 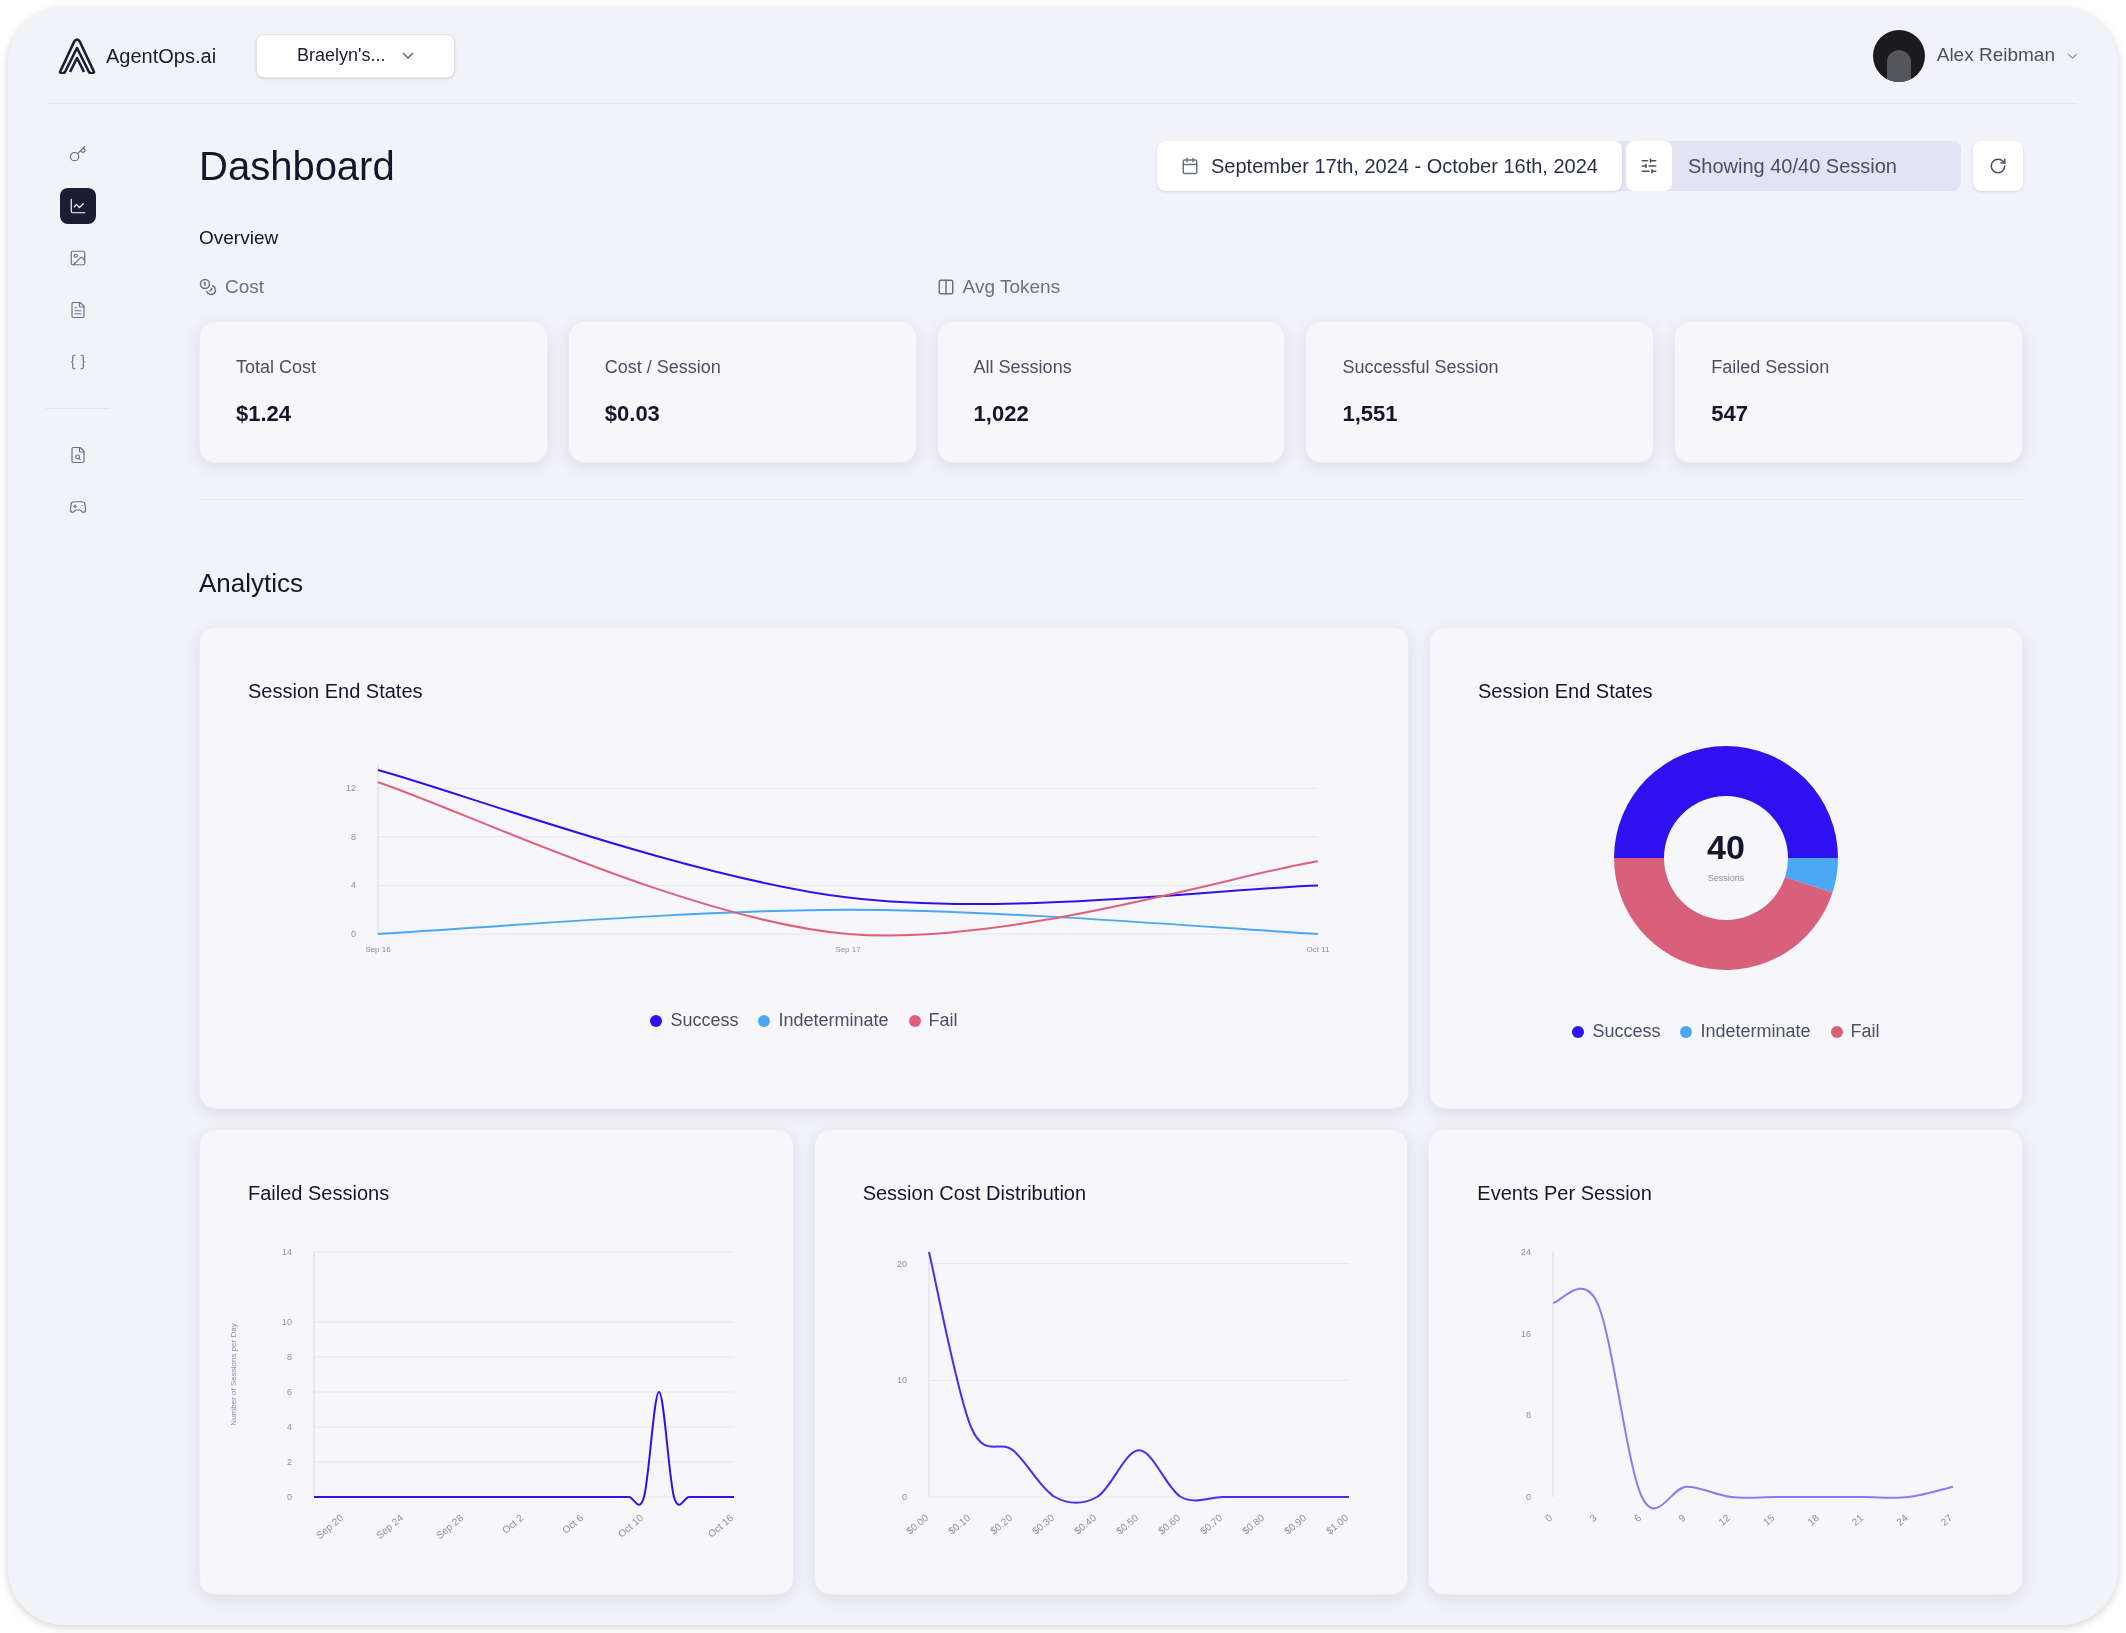 What do you see at coordinates (161, 56) in the screenshot?
I see `brand-name: AgentOps.ai` at bounding box center [161, 56].